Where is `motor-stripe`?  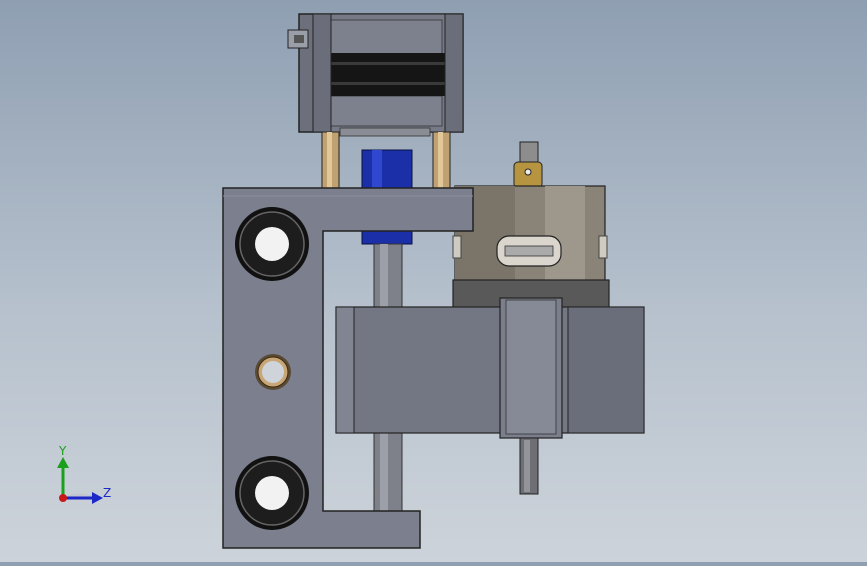
motor-stripe is located at coordinates (388, 74).